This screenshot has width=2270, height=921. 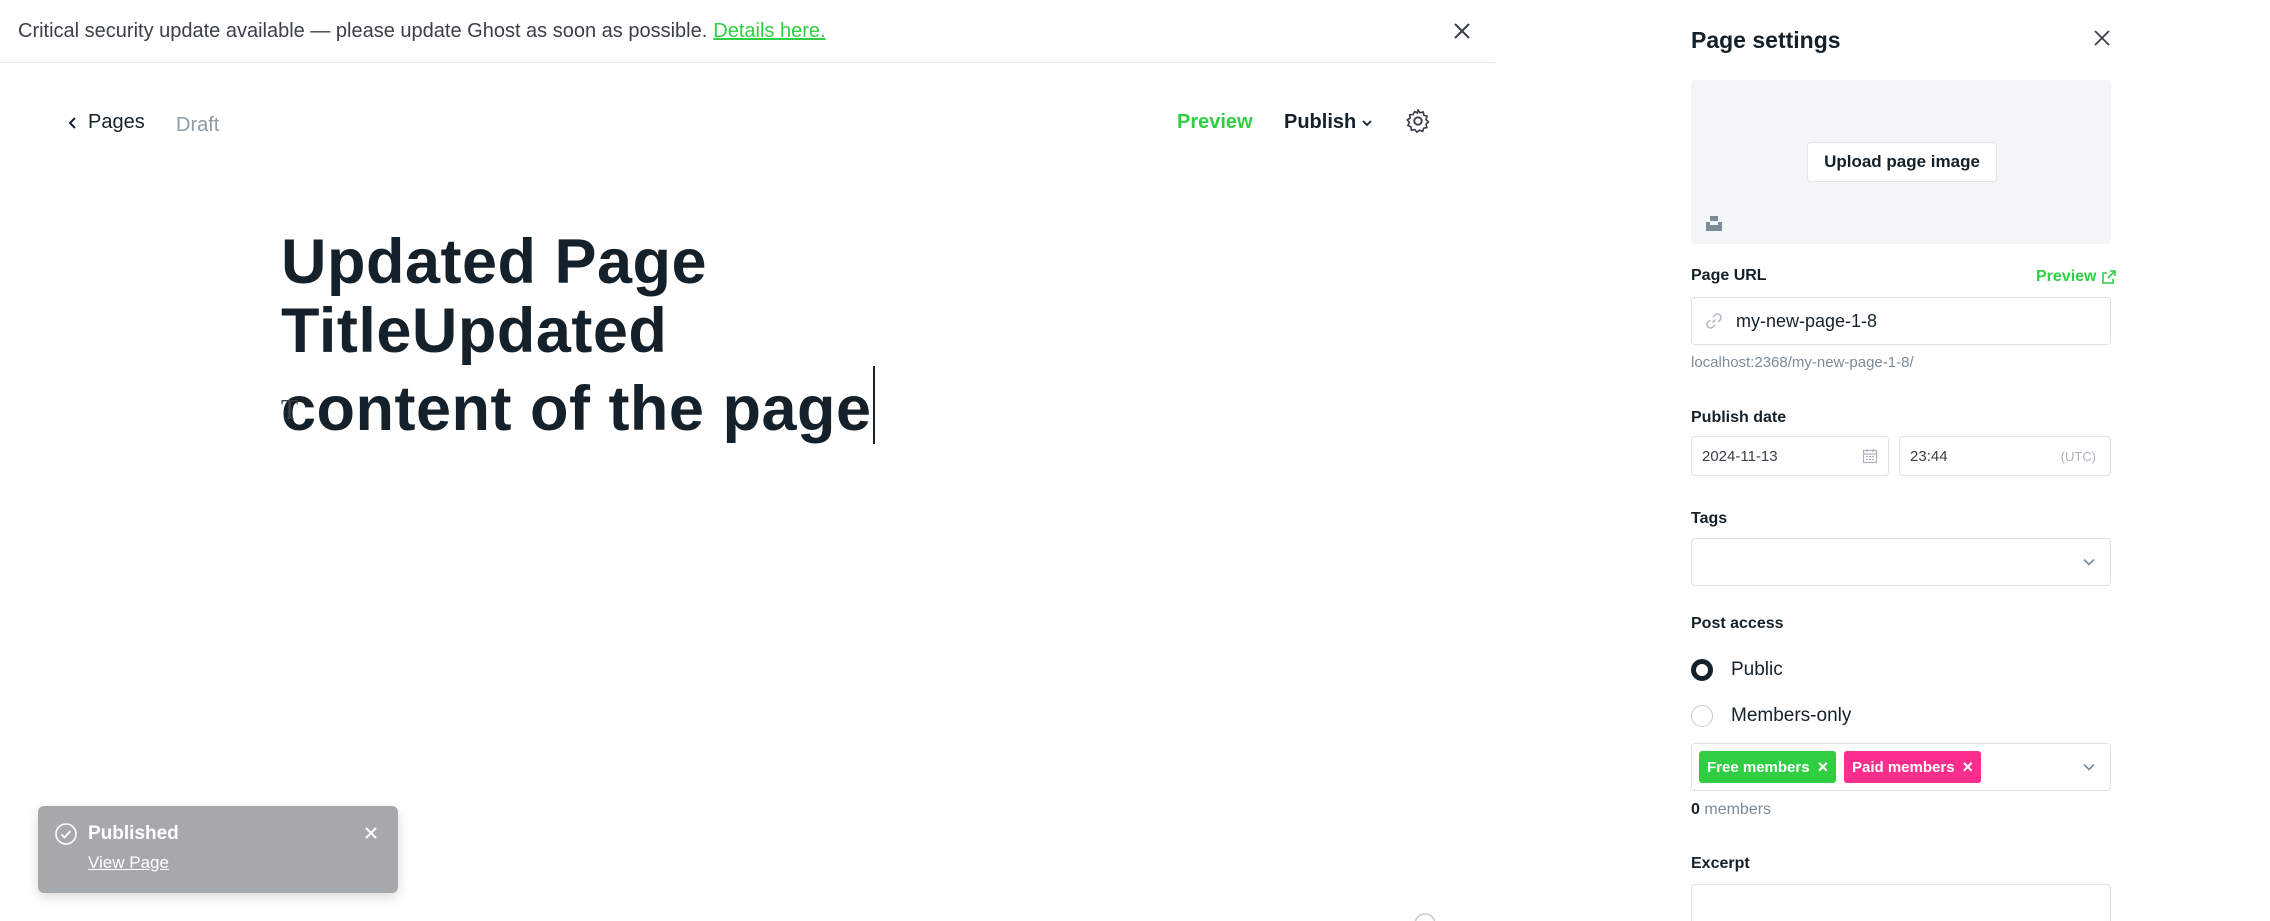 What do you see at coordinates (1901, 562) in the screenshot?
I see `tags-select` at bounding box center [1901, 562].